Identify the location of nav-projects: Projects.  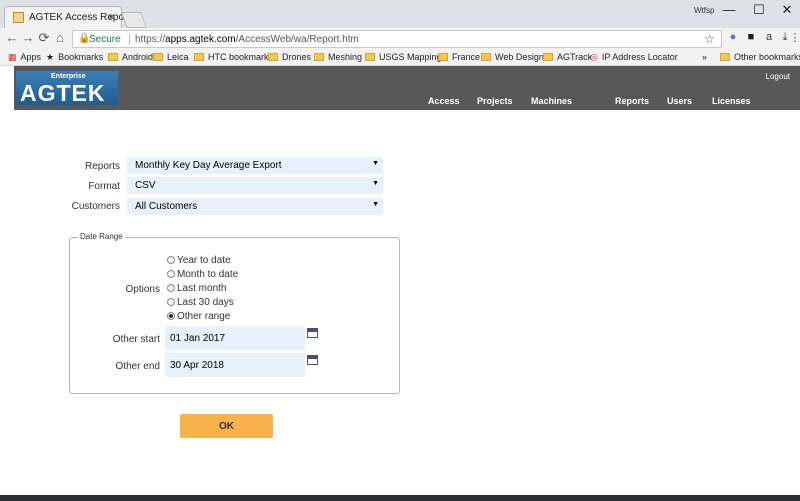
(495, 101).